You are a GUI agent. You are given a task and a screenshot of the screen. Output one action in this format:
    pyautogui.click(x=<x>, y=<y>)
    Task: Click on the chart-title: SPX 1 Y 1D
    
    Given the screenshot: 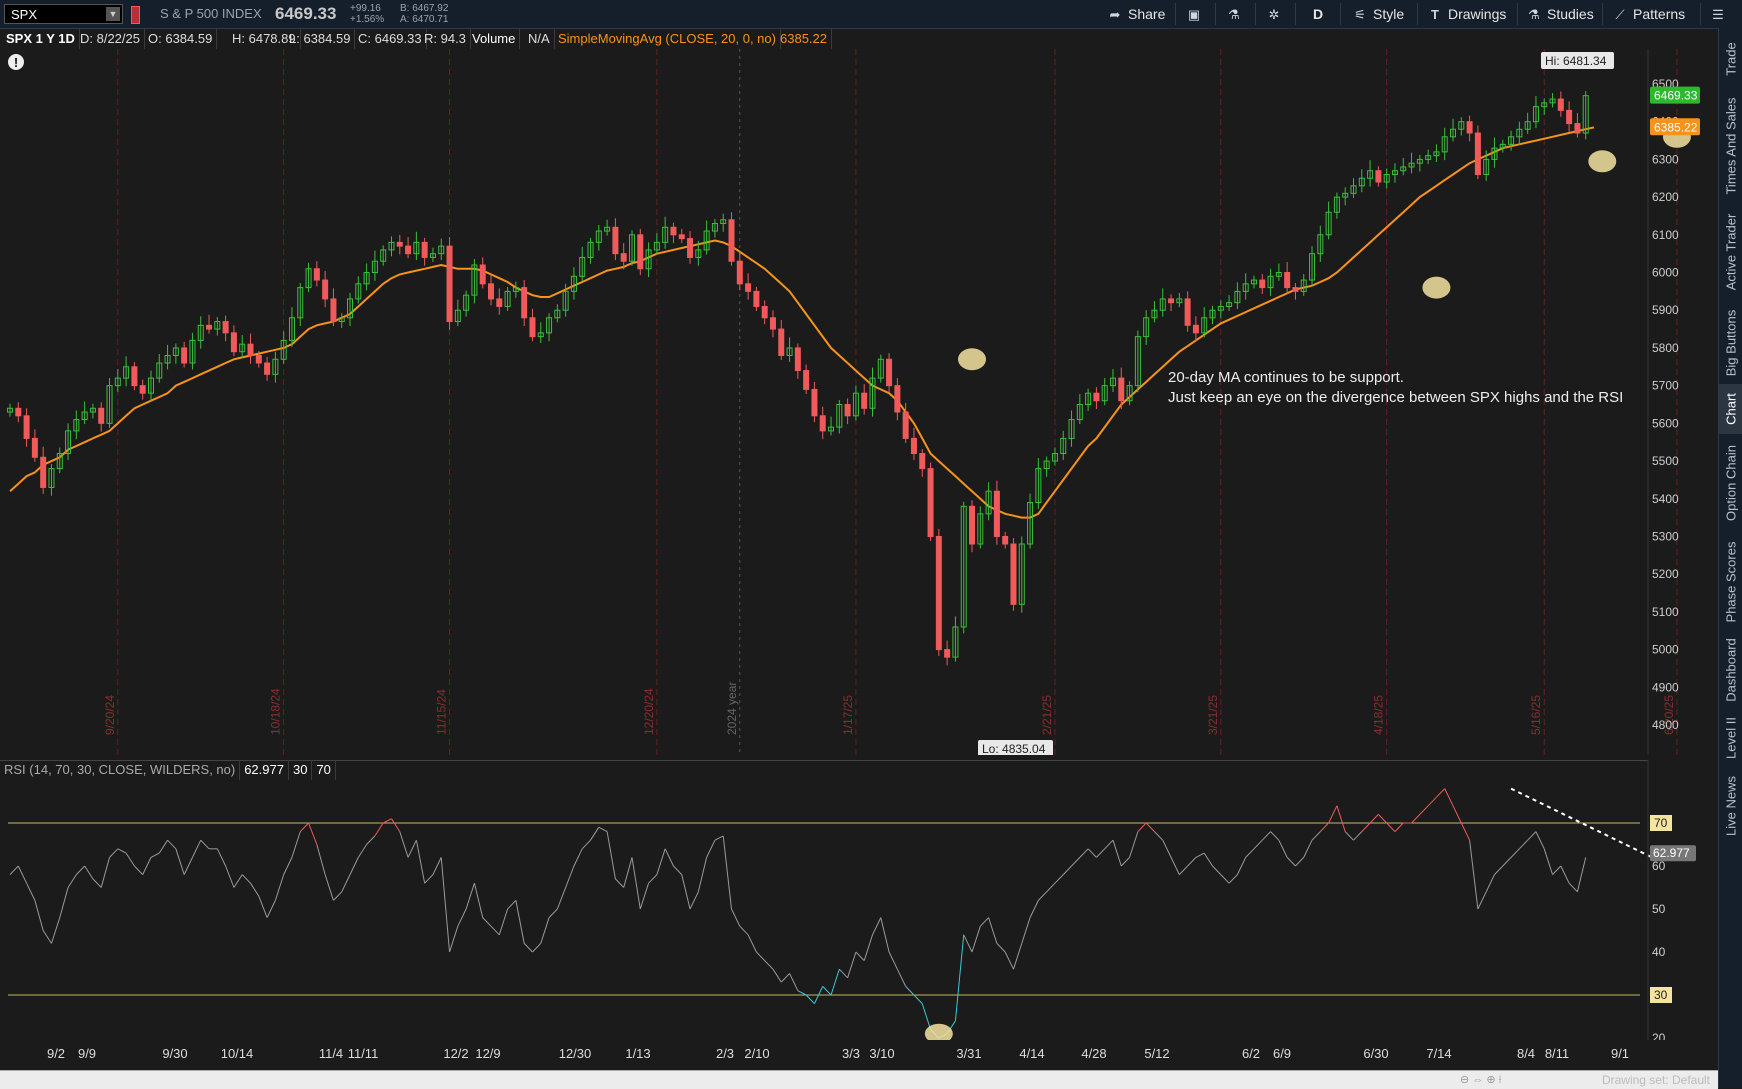 What is the action you would take?
    pyautogui.click(x=41, y=39)
    